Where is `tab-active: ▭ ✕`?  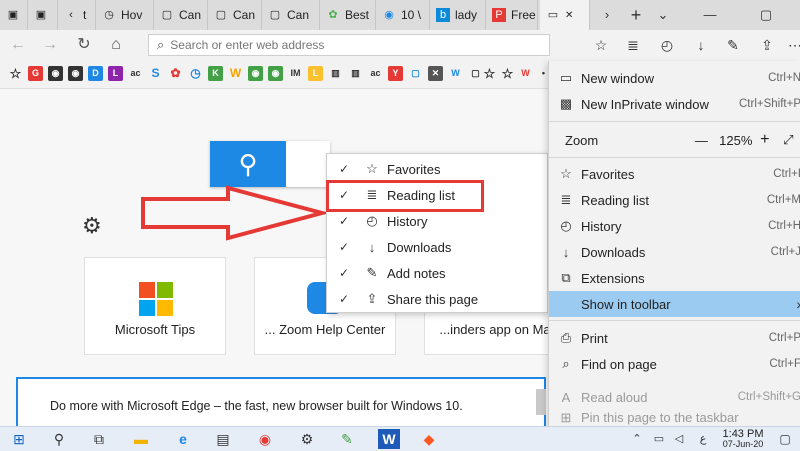 tab-active: ▭ ✕ is located at coordinates (565, 15).